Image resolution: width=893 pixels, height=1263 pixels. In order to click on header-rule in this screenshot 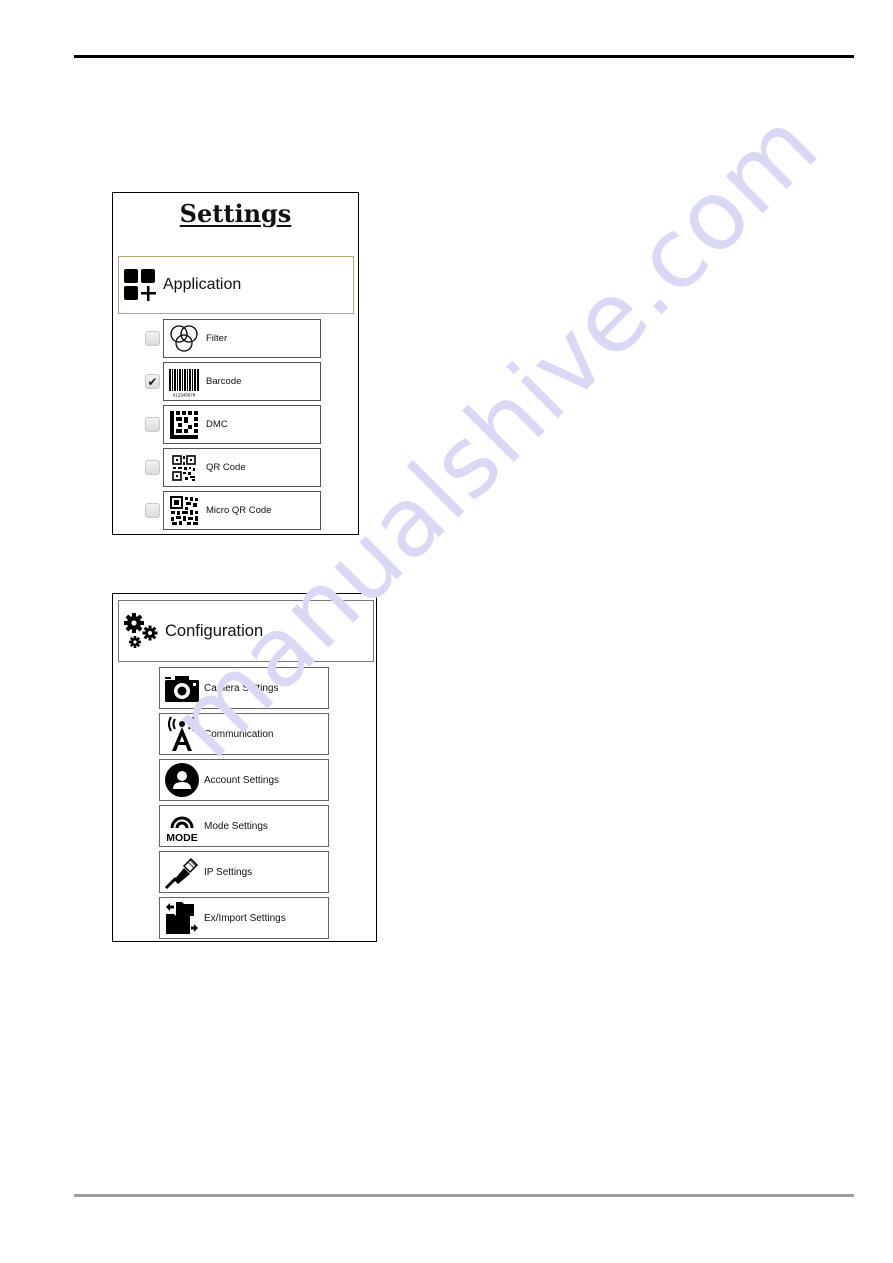, I will do `click(464, 56)`.